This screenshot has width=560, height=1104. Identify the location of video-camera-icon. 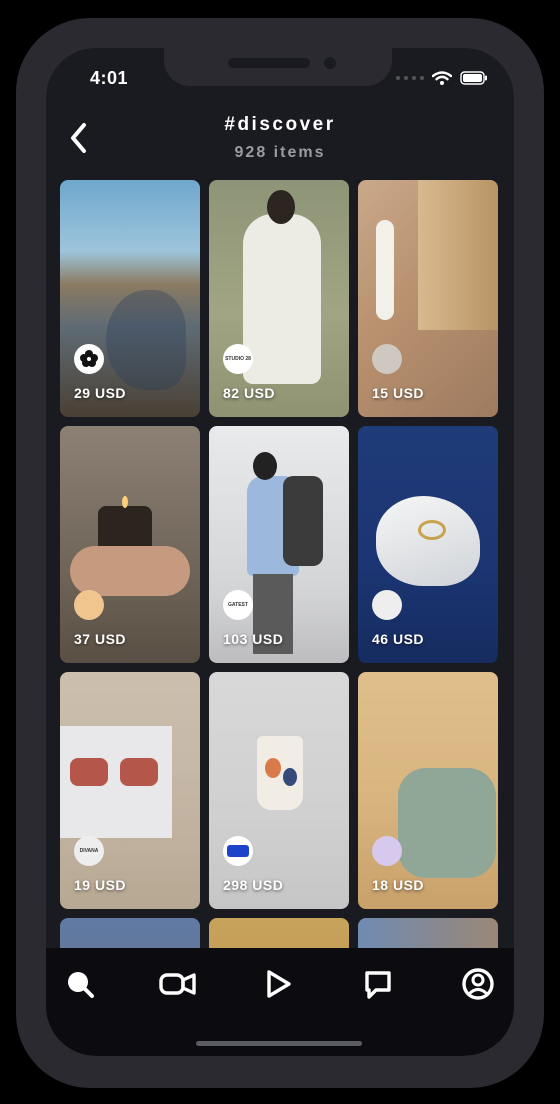
(177, 984).